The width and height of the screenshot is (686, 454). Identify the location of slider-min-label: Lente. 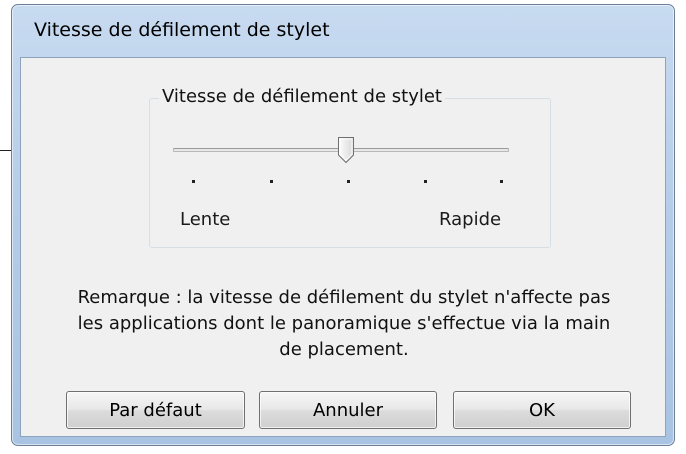
(205, 219).